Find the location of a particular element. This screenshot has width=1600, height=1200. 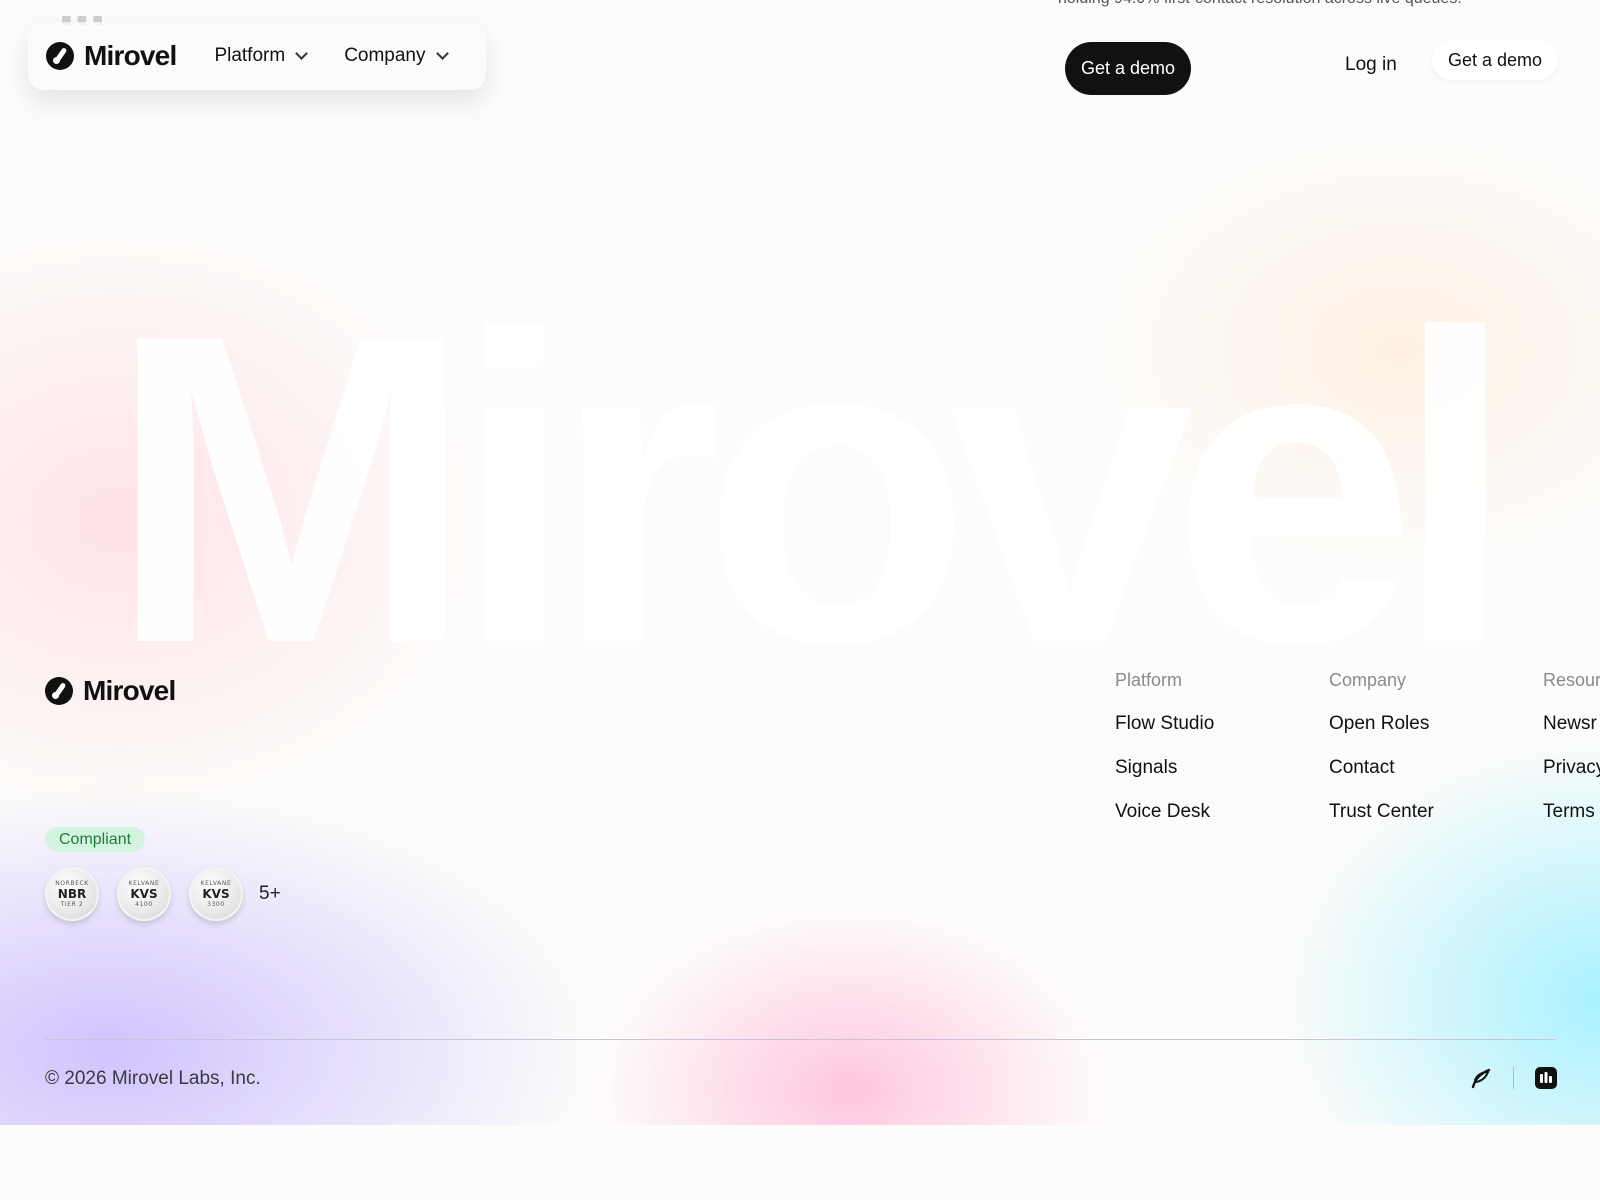

copyright-text: © 2026 Mirovel Labs, Inc. is located at coordinates (153, 1078).